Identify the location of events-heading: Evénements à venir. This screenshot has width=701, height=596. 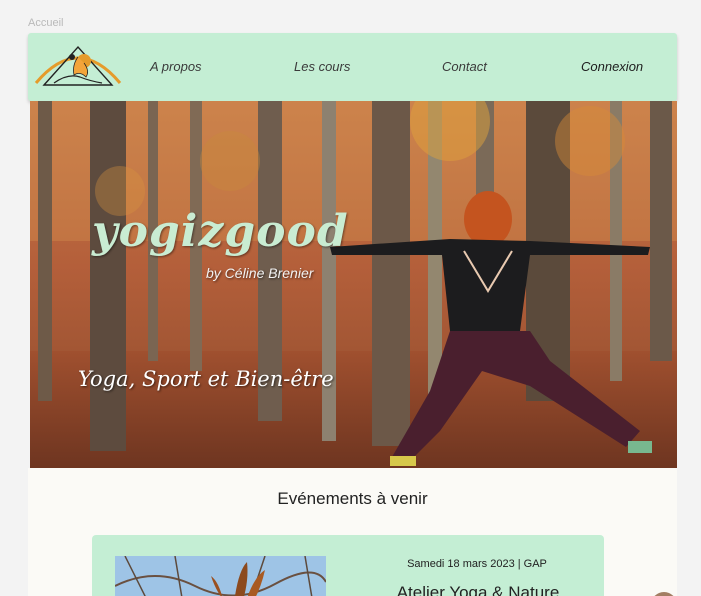
(352, 498).